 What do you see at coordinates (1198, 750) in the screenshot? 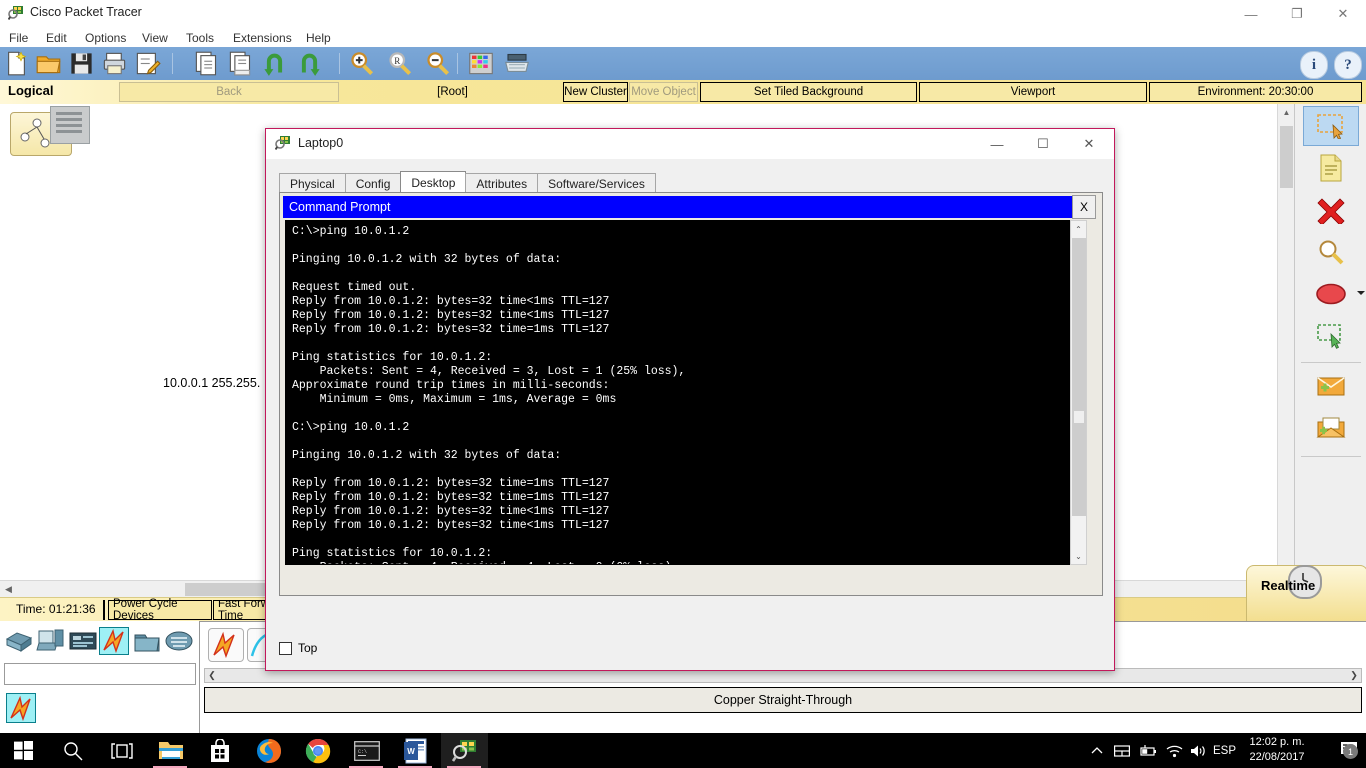
I see `tray-volume-button` at bounding box center [1198, 750].